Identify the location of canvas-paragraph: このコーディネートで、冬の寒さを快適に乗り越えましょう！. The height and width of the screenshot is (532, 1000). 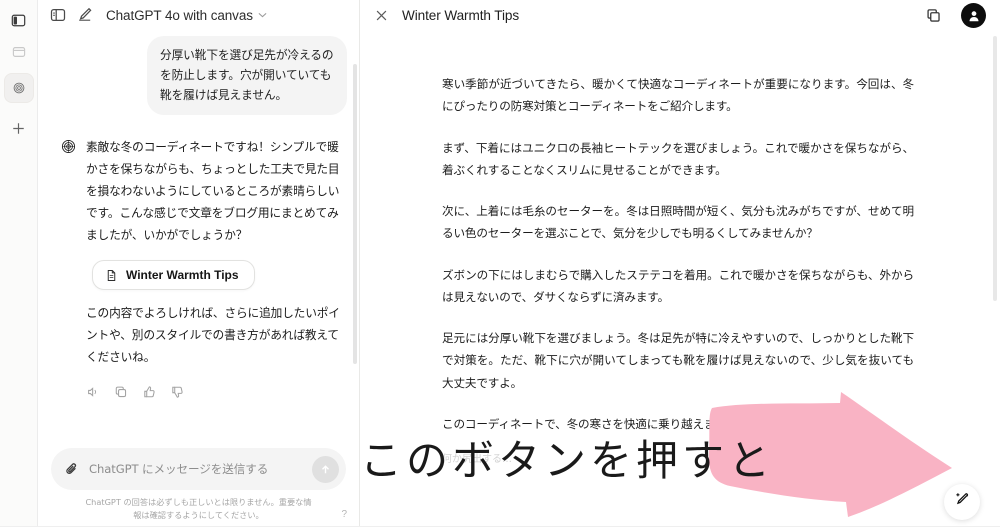
(602, 423).